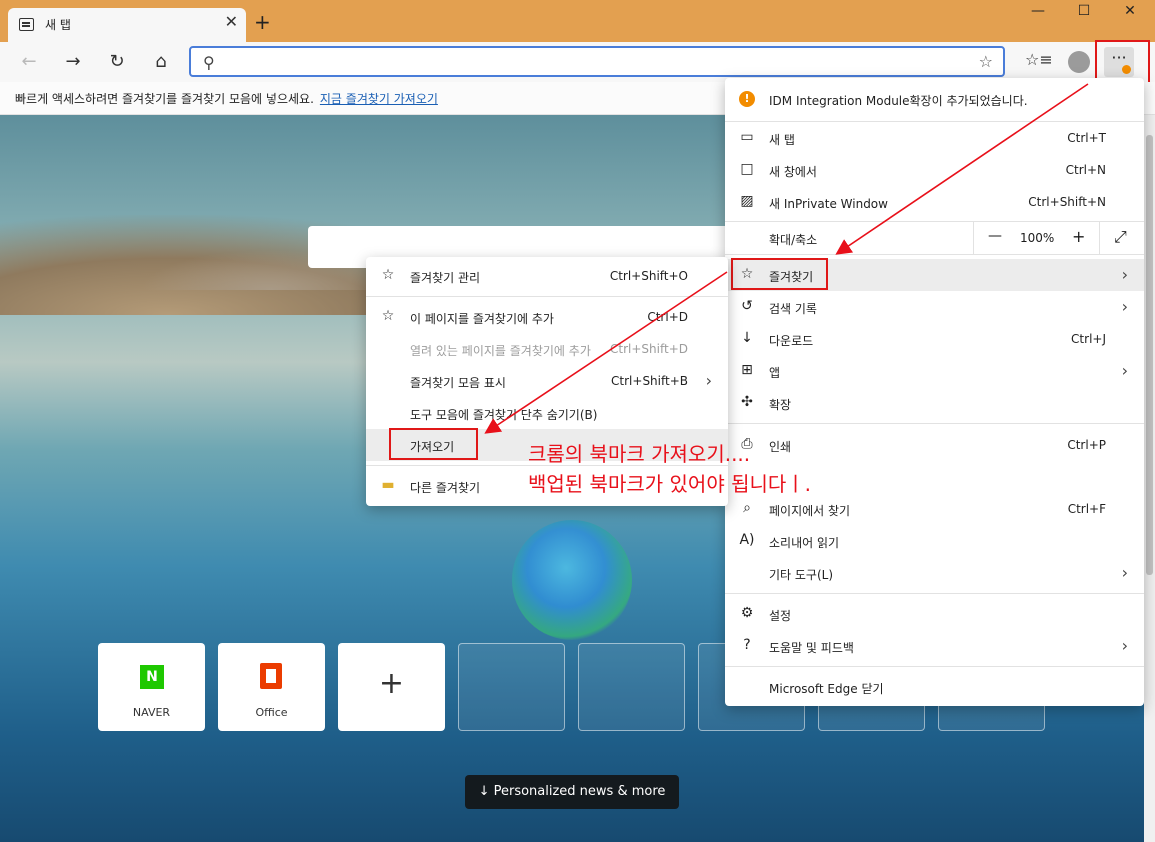  What do you see at coordinates (547, 276) in the screenshot?
I see `fav-item-manage: ☆ 즐겨찾기 관리 Ctrl+Shift+O` at bounding box center [547, 276].